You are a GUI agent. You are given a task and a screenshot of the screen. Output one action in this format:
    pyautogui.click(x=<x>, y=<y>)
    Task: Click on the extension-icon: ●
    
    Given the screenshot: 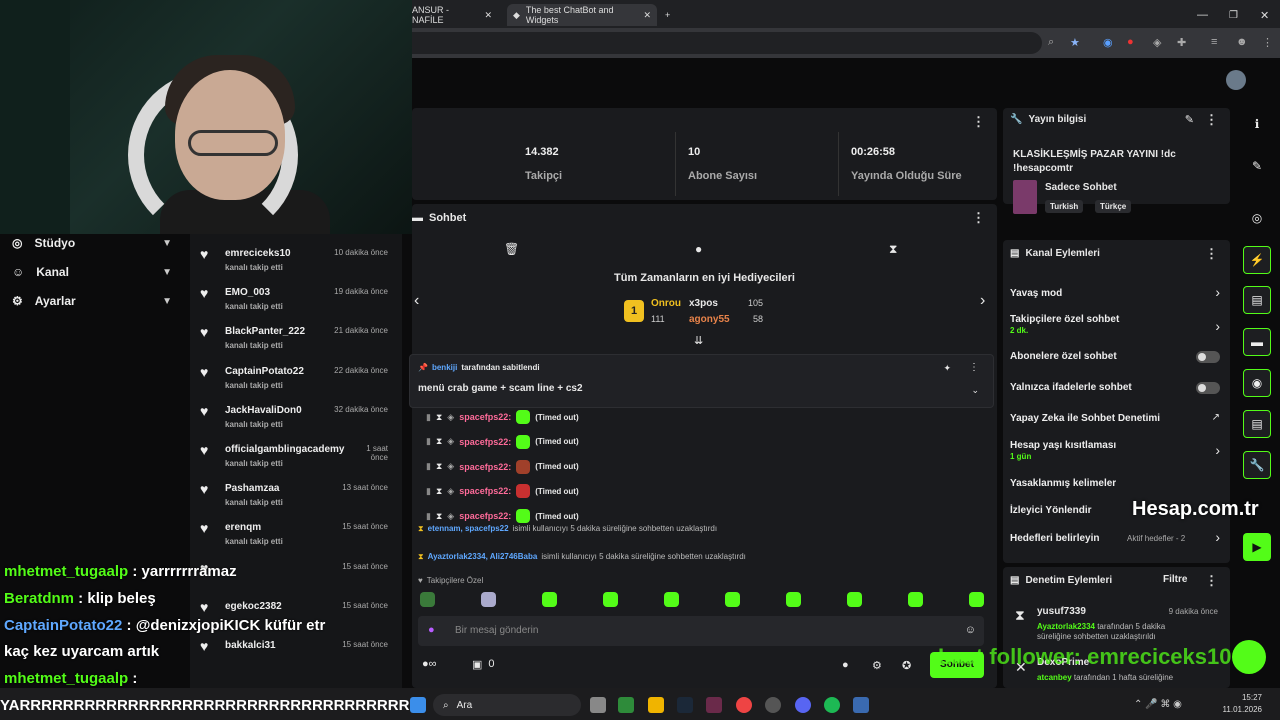 What is the action you would take?
    pyautogui.click(x=1130, y=42)
    